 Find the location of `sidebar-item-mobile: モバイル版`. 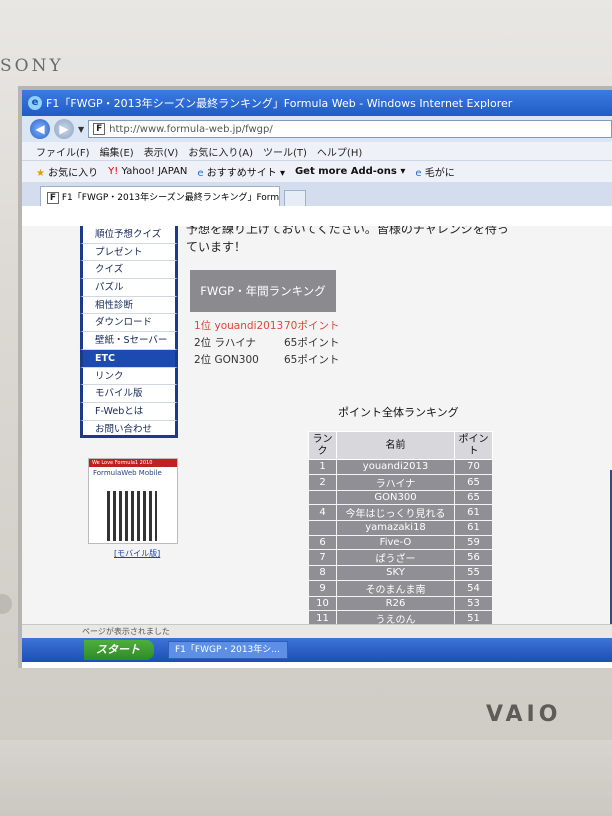

sidebar-item-mobile: モバイル版 is located at coordinates (129, 394).